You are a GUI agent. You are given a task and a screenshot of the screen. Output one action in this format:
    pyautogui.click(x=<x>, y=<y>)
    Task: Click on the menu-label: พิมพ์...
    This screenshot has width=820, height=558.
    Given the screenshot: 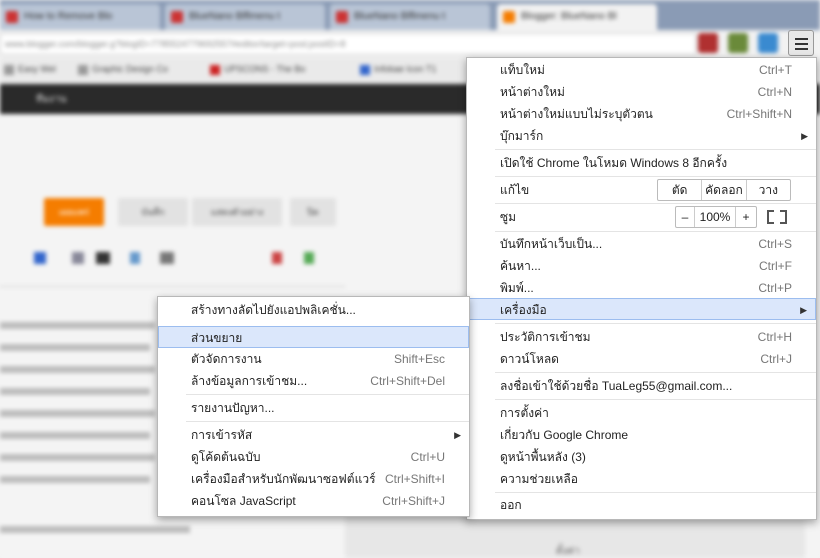 What is the action you would take?
    pyautogui.click(x=517, y=288)
    